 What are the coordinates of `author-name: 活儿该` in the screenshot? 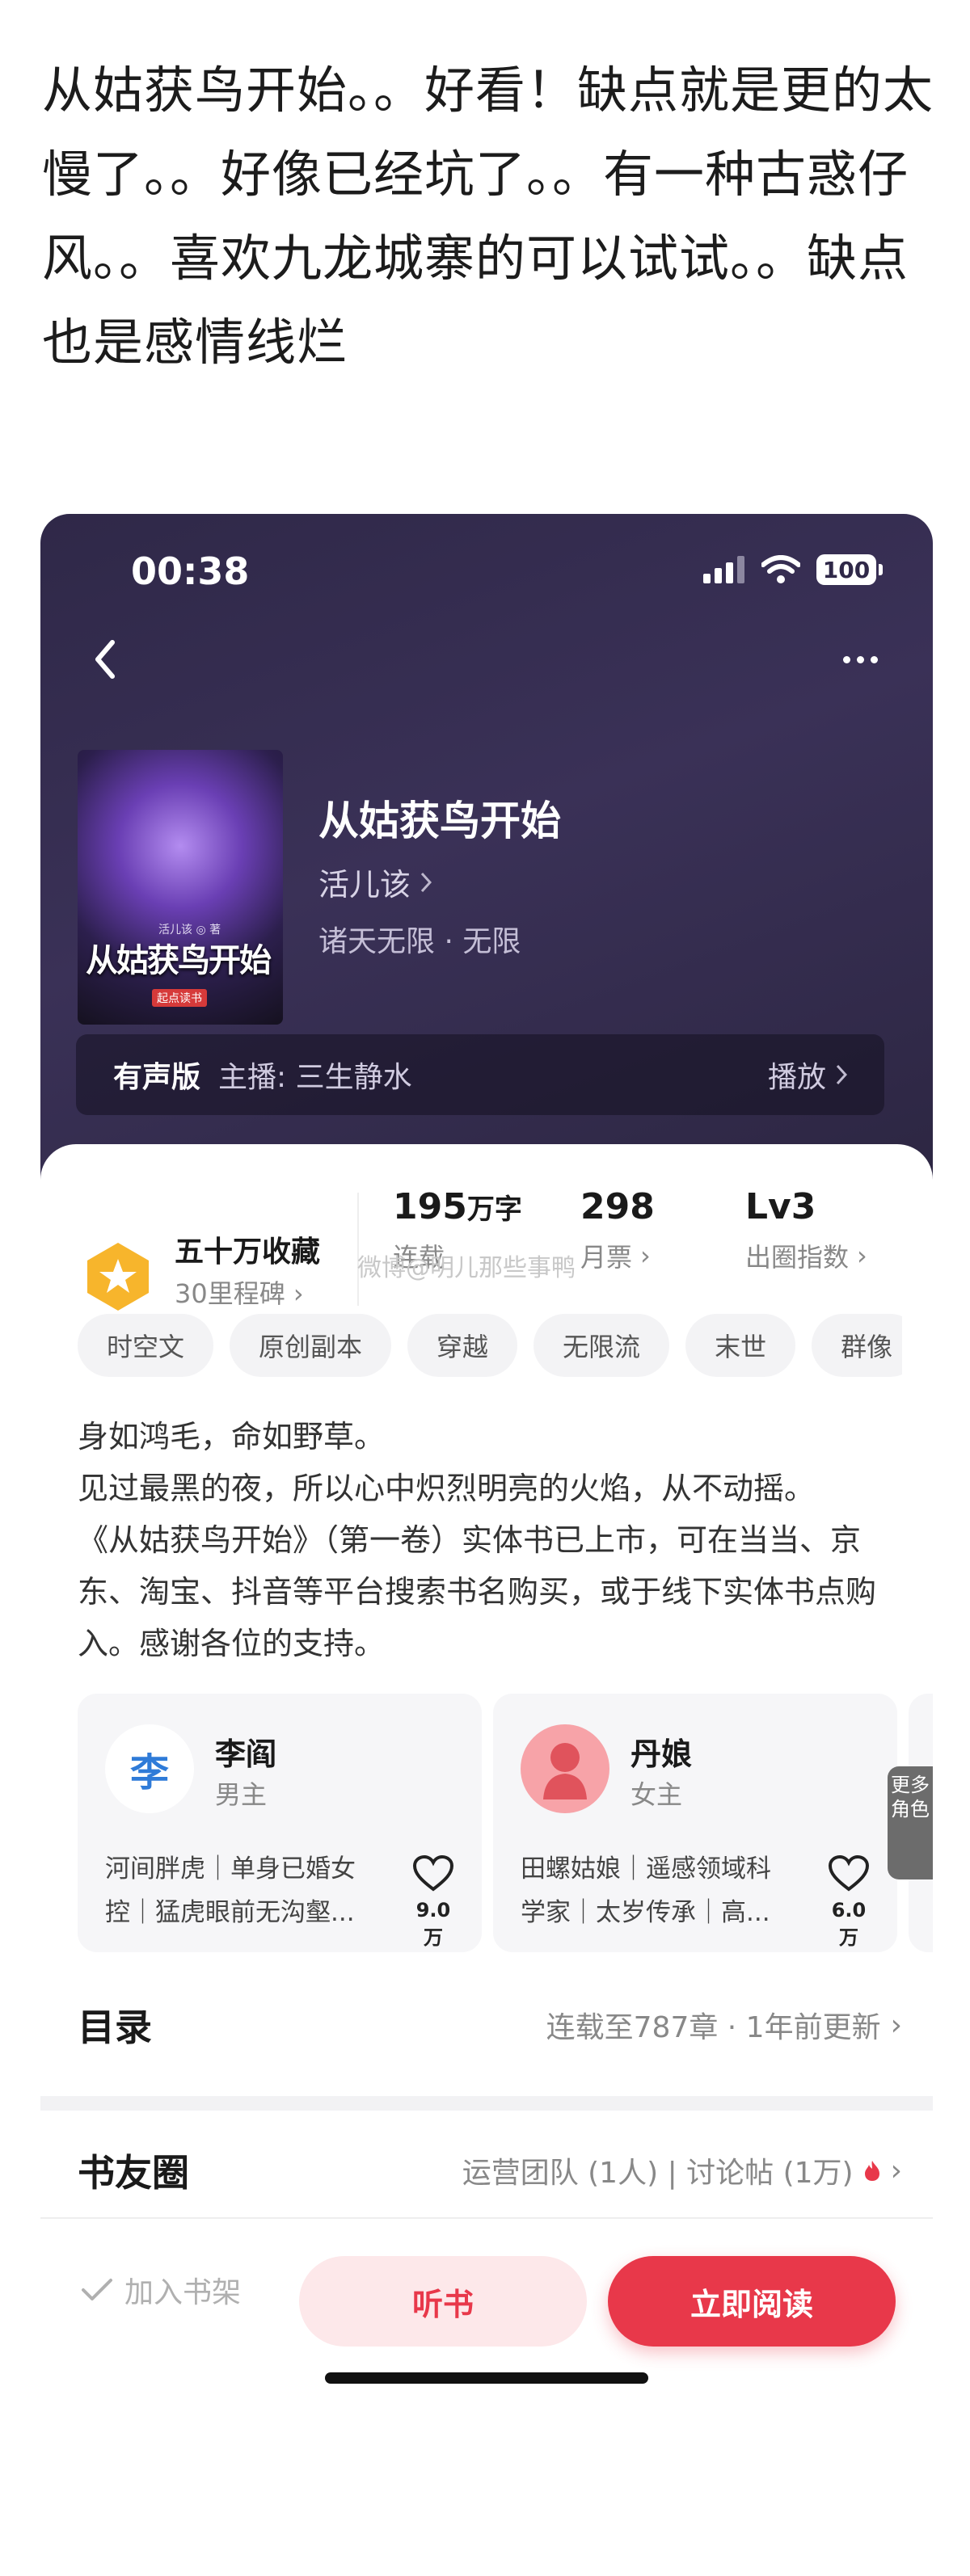 It's located at (365, 885).